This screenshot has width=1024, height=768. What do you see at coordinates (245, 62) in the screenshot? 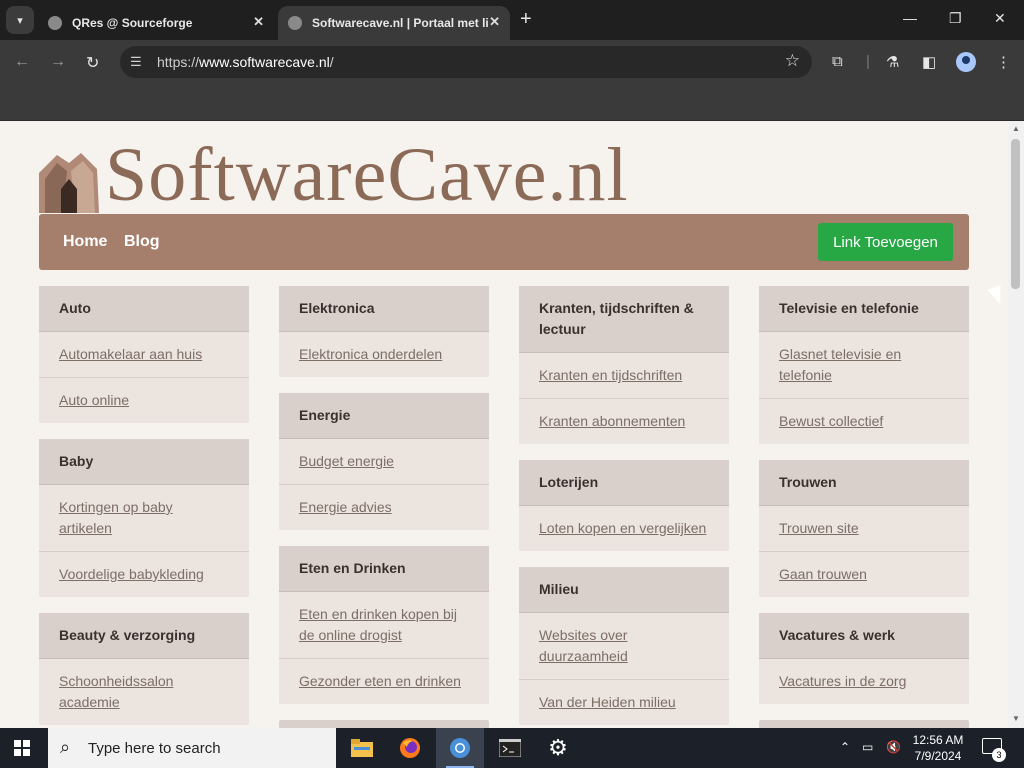
I see `url-text: https://www.softwarecave.nl/` at bounding box center [245, 62].